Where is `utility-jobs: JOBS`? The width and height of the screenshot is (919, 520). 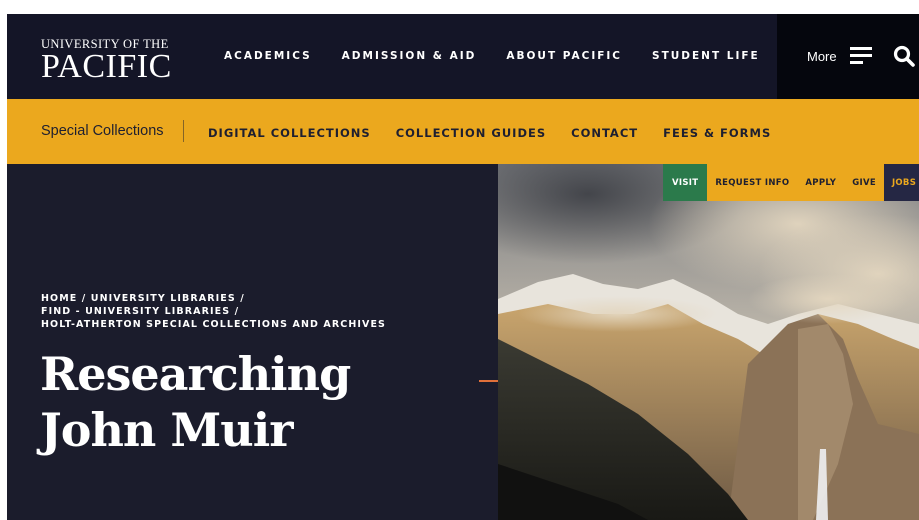 utility-jobs: JOBS is located at coordinates (901, 182).